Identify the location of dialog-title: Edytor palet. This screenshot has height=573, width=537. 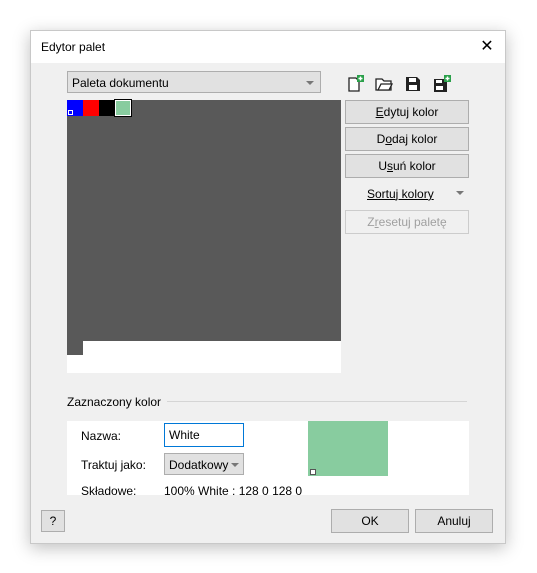
(73, 47).